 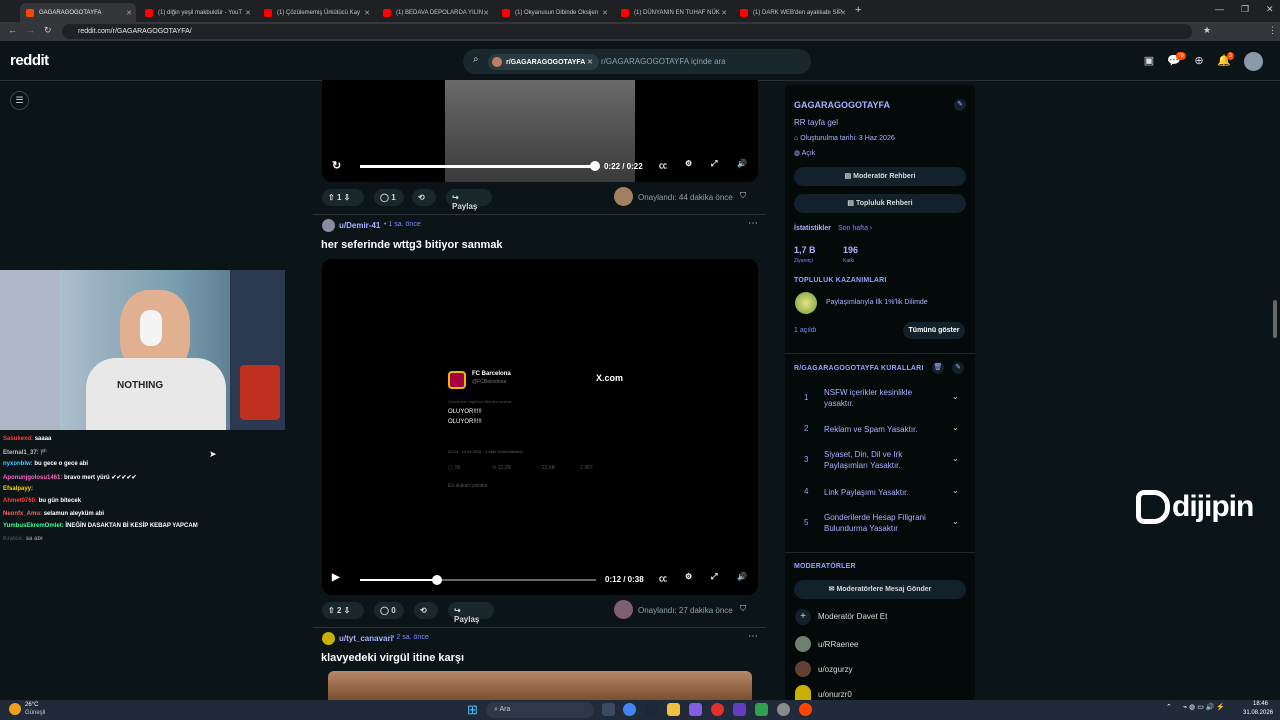 What do you see at coordinates (1258, 713) in the screenshot?
I see `clock-date: 31.08.2026` at bounding box center [1258, 713].